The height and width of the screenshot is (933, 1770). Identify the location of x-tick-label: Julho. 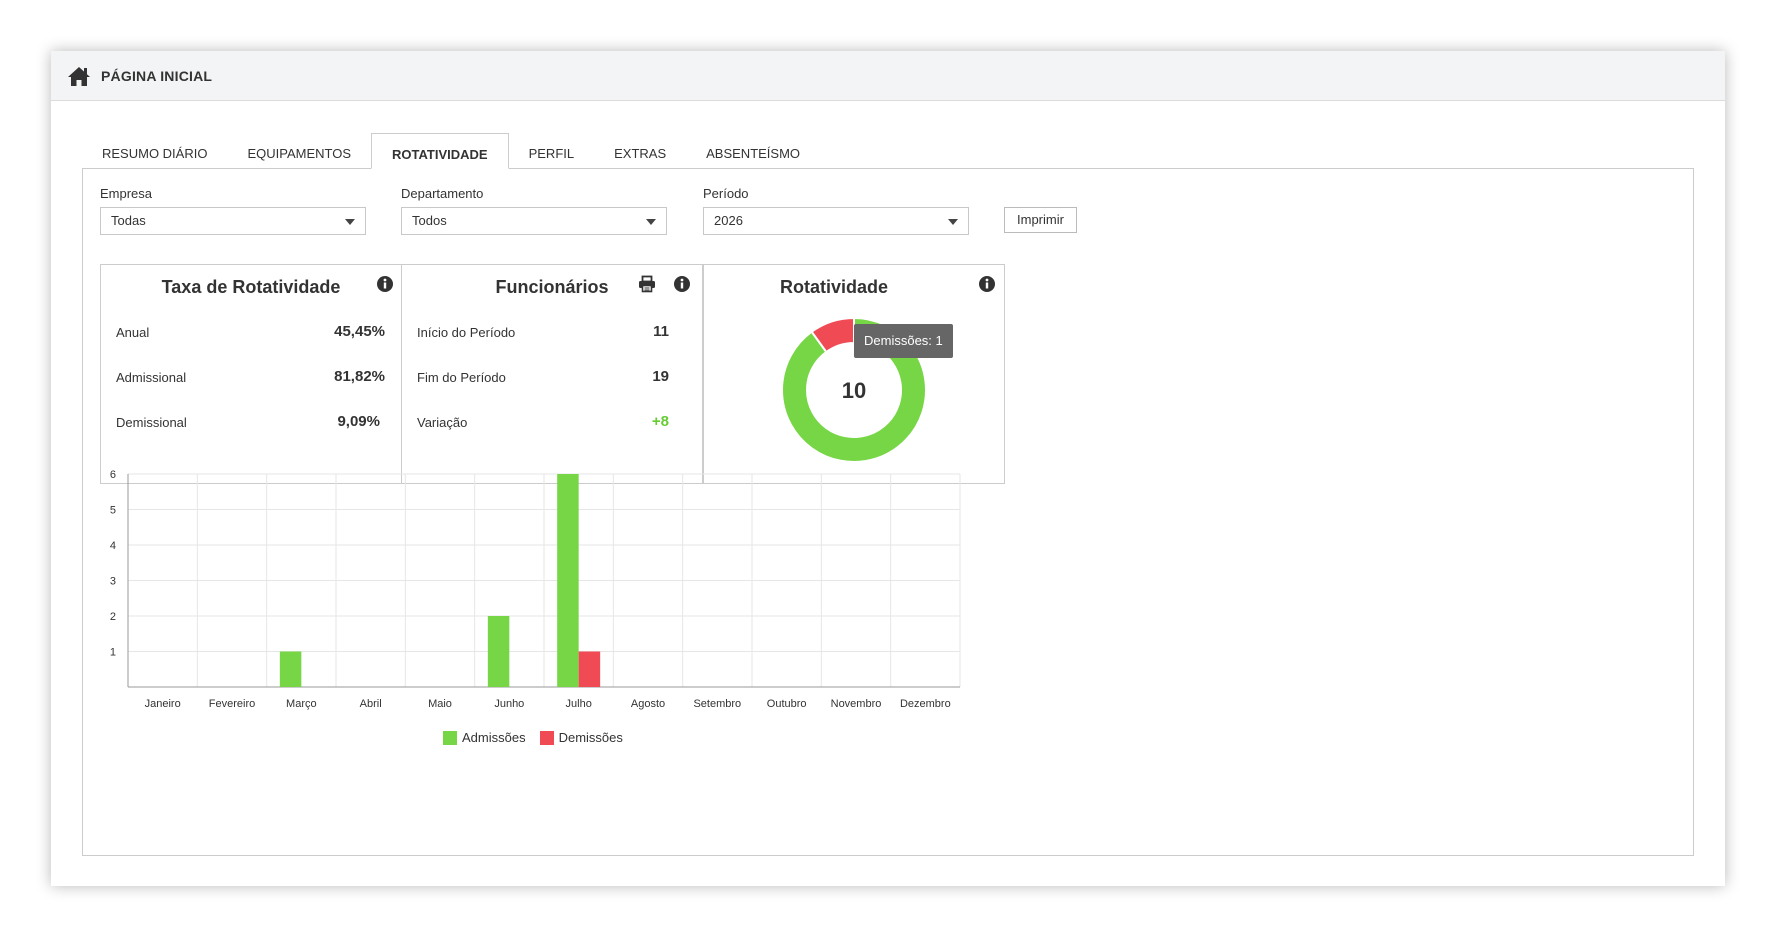
(579, 704).